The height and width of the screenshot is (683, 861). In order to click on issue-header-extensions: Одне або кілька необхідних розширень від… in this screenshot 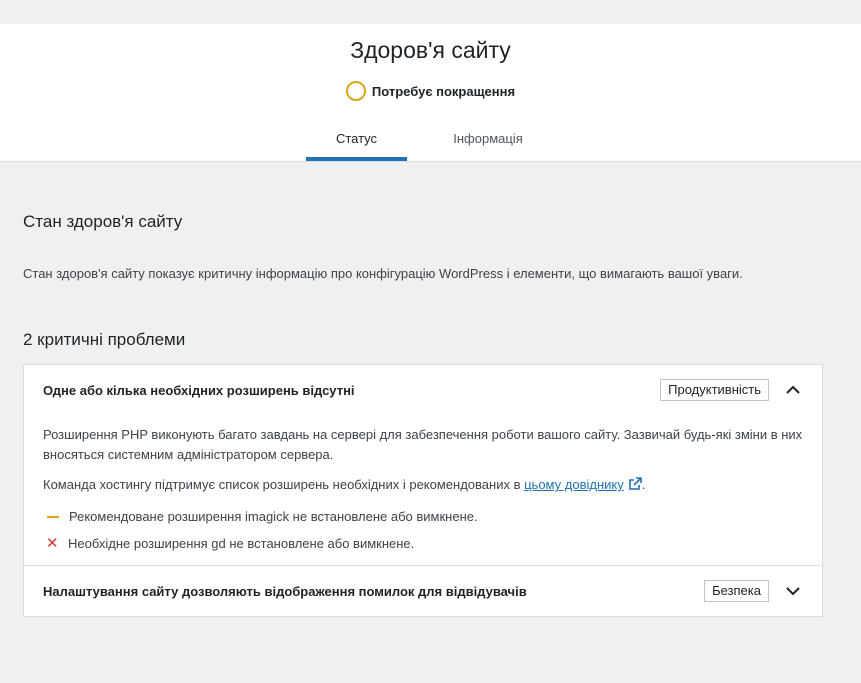, I will do `click(423, 390)`.